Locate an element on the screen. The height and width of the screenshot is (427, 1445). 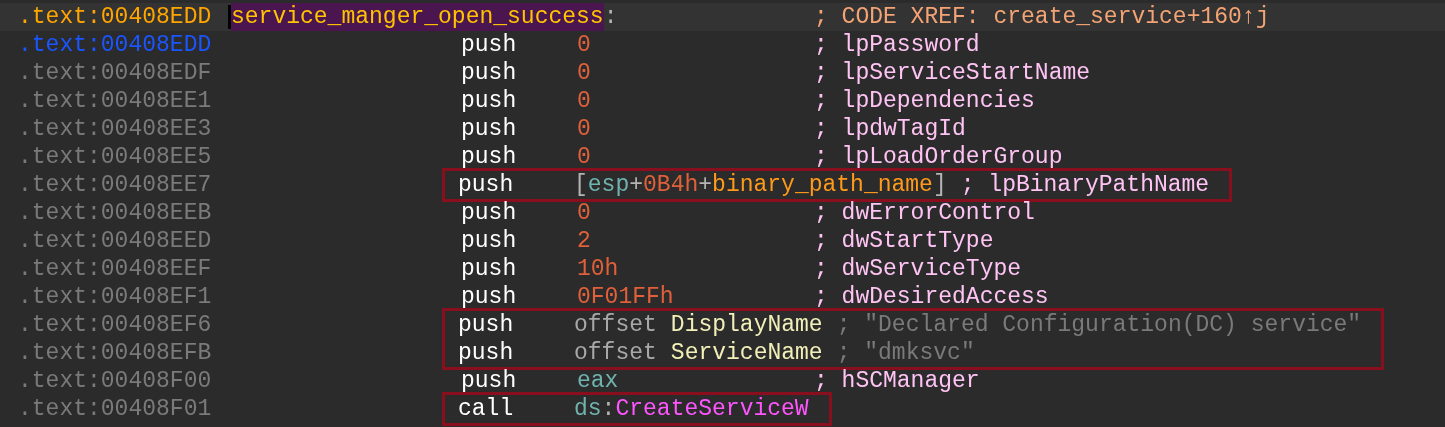
comment: ; lpBinaryPathName is located at coordinates (1085, 185).